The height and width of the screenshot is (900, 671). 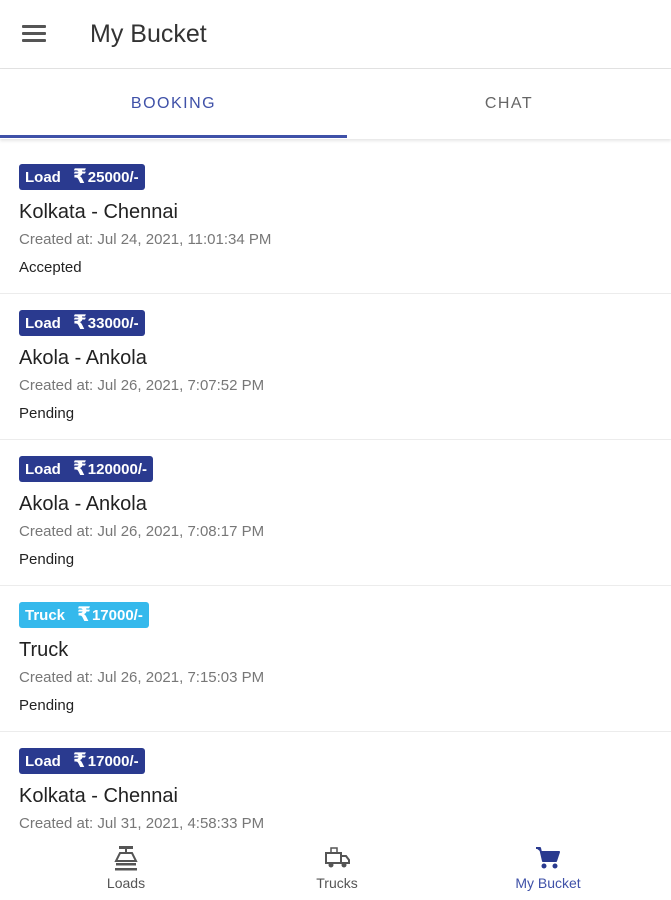 I want to click on page-title: My Bucket, so click(x=148, y=34).